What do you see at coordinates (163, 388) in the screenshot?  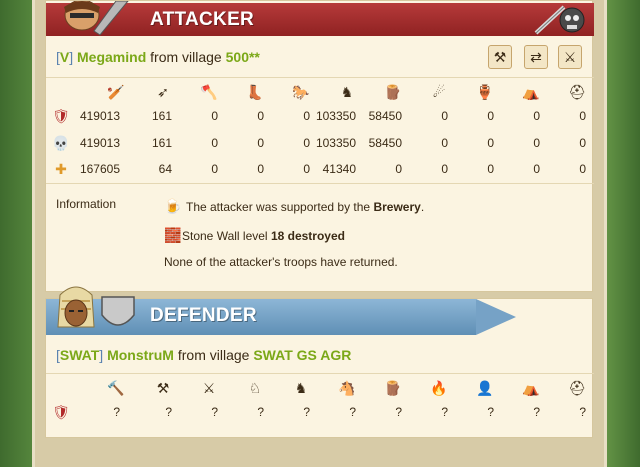 I see `praetorian-icon: ⚒` at bounding box center [163, 388].